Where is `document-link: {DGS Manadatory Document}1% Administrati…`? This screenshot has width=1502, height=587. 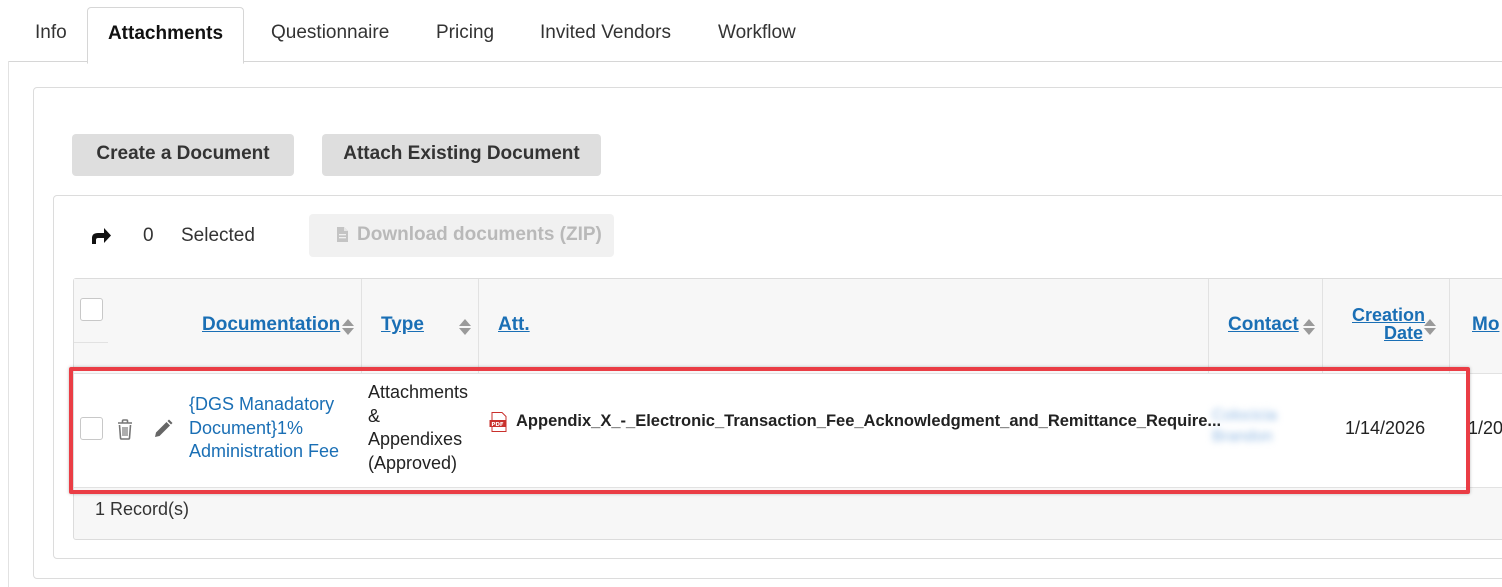 document-link: {DGS Manadatory Document}1% Administrati… is located at coordinates (264, 428).